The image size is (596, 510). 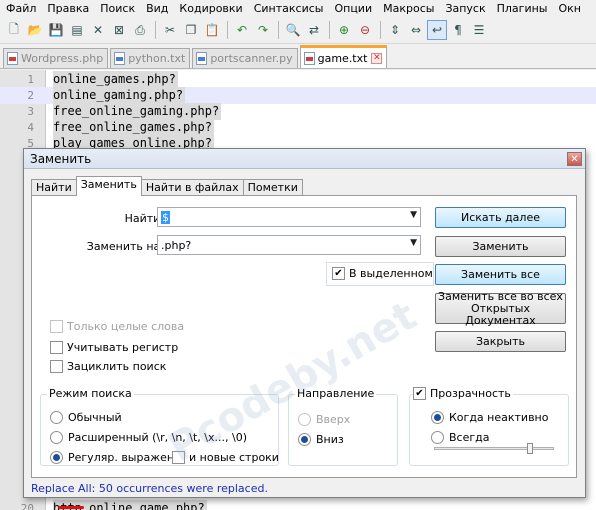 What do you see at coordinates (210, 8) in the screenshot?
I see `menu-encoding: Кодировки` at bounding box center [210, 8].